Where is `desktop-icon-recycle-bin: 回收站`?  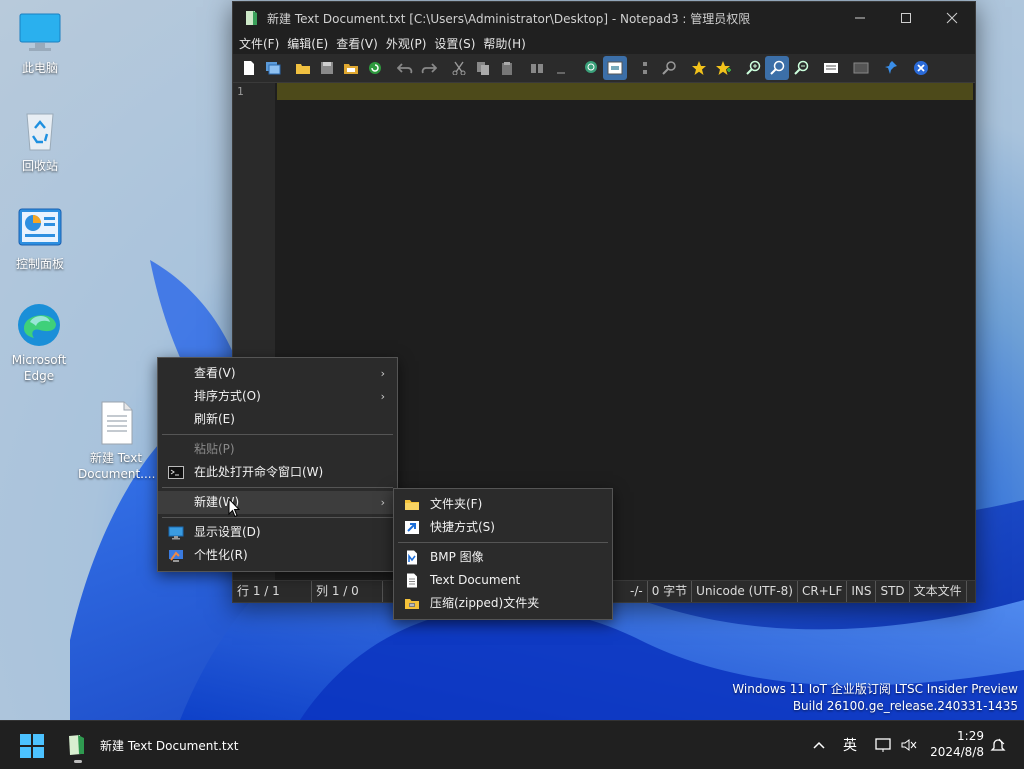
desktop-icon-recycle-bin: 回收站 is located at coordinates (40, 141).